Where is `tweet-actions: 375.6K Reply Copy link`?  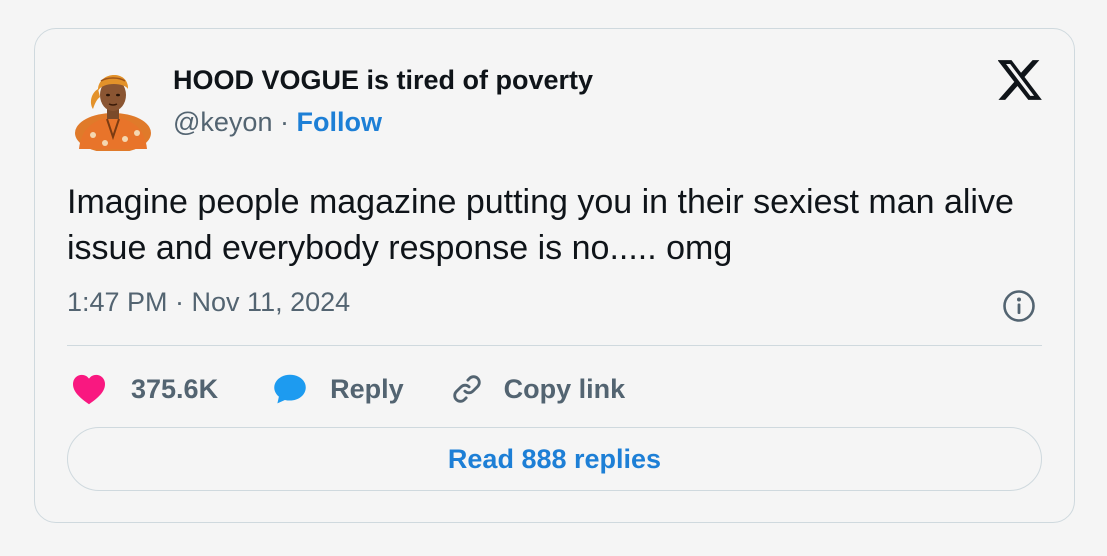
tweet-actions: 375.6K Reply Copy link is located at coordinates (348, 389).